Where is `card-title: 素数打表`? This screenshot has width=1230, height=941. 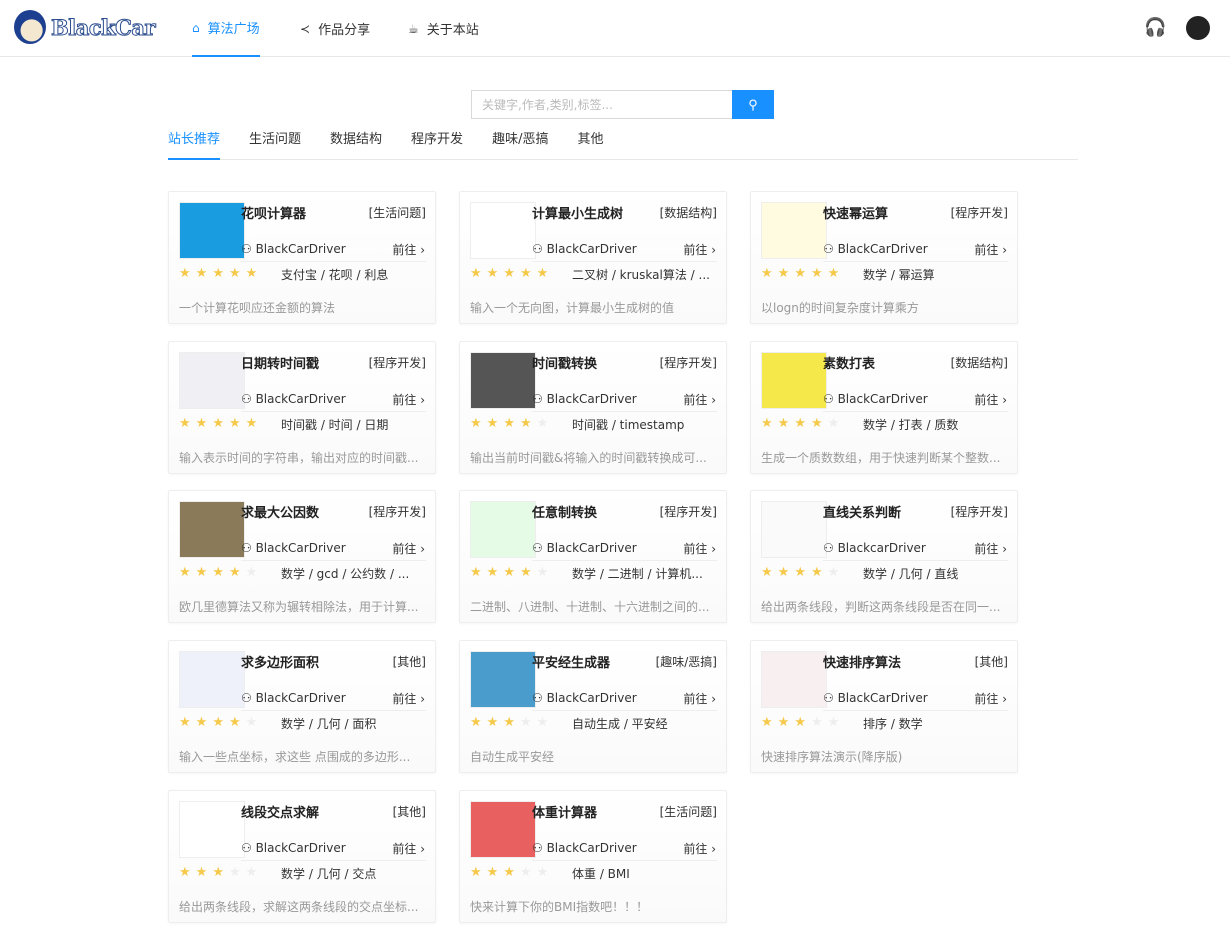
card-title: 素数打表 is located at coordinates (849, 362).